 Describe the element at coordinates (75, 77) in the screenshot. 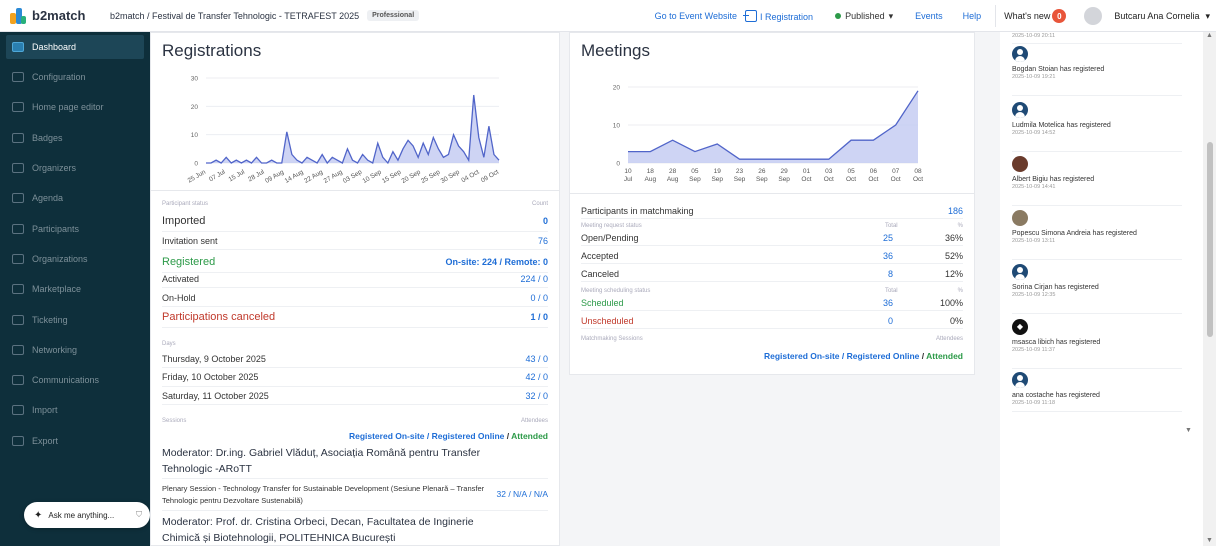

I see `sidebar-item-configuration: Configuration` at that location.